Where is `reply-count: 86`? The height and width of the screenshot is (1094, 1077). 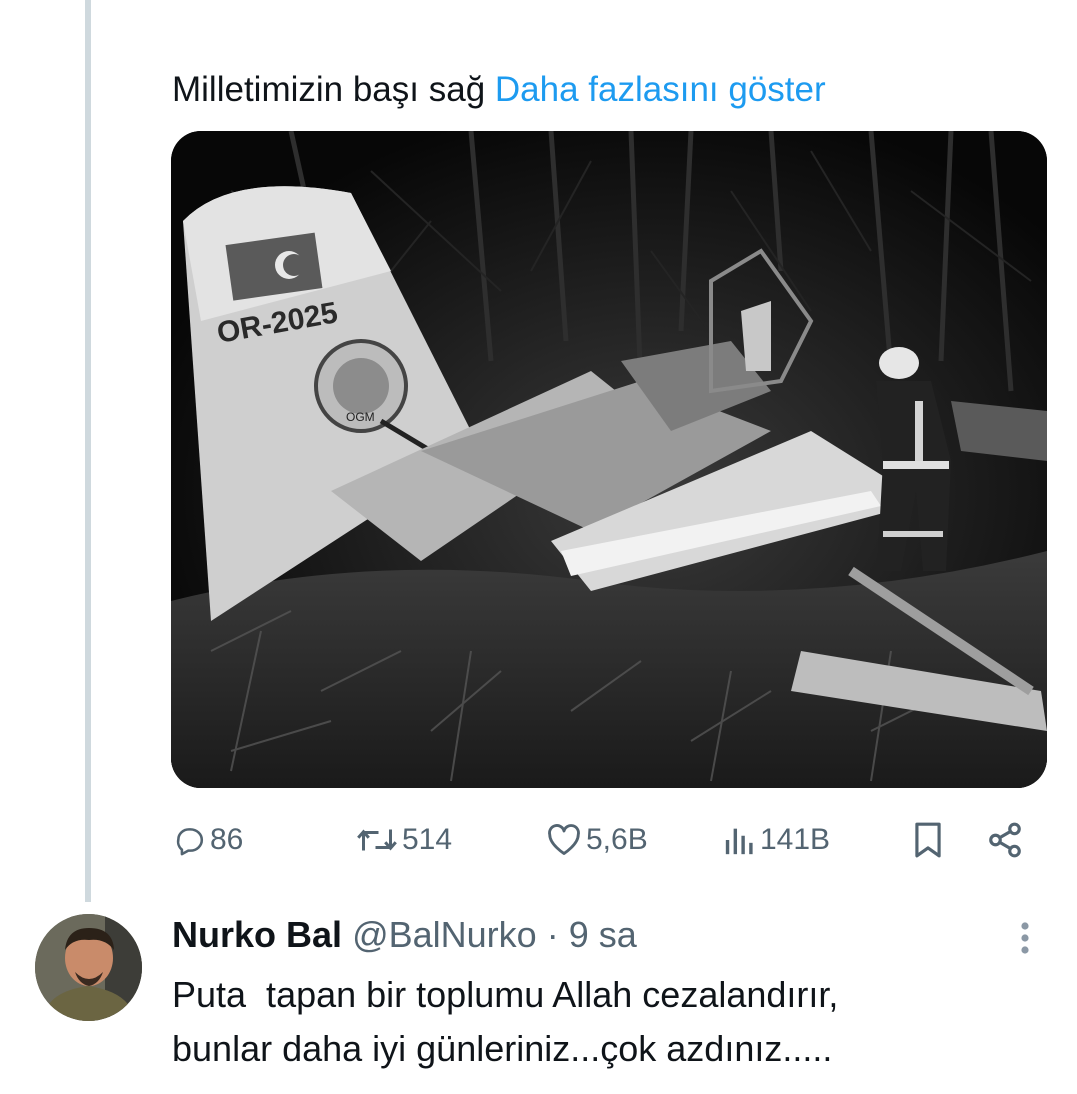
reply-count: 86 is located at coordinates (227, 839).